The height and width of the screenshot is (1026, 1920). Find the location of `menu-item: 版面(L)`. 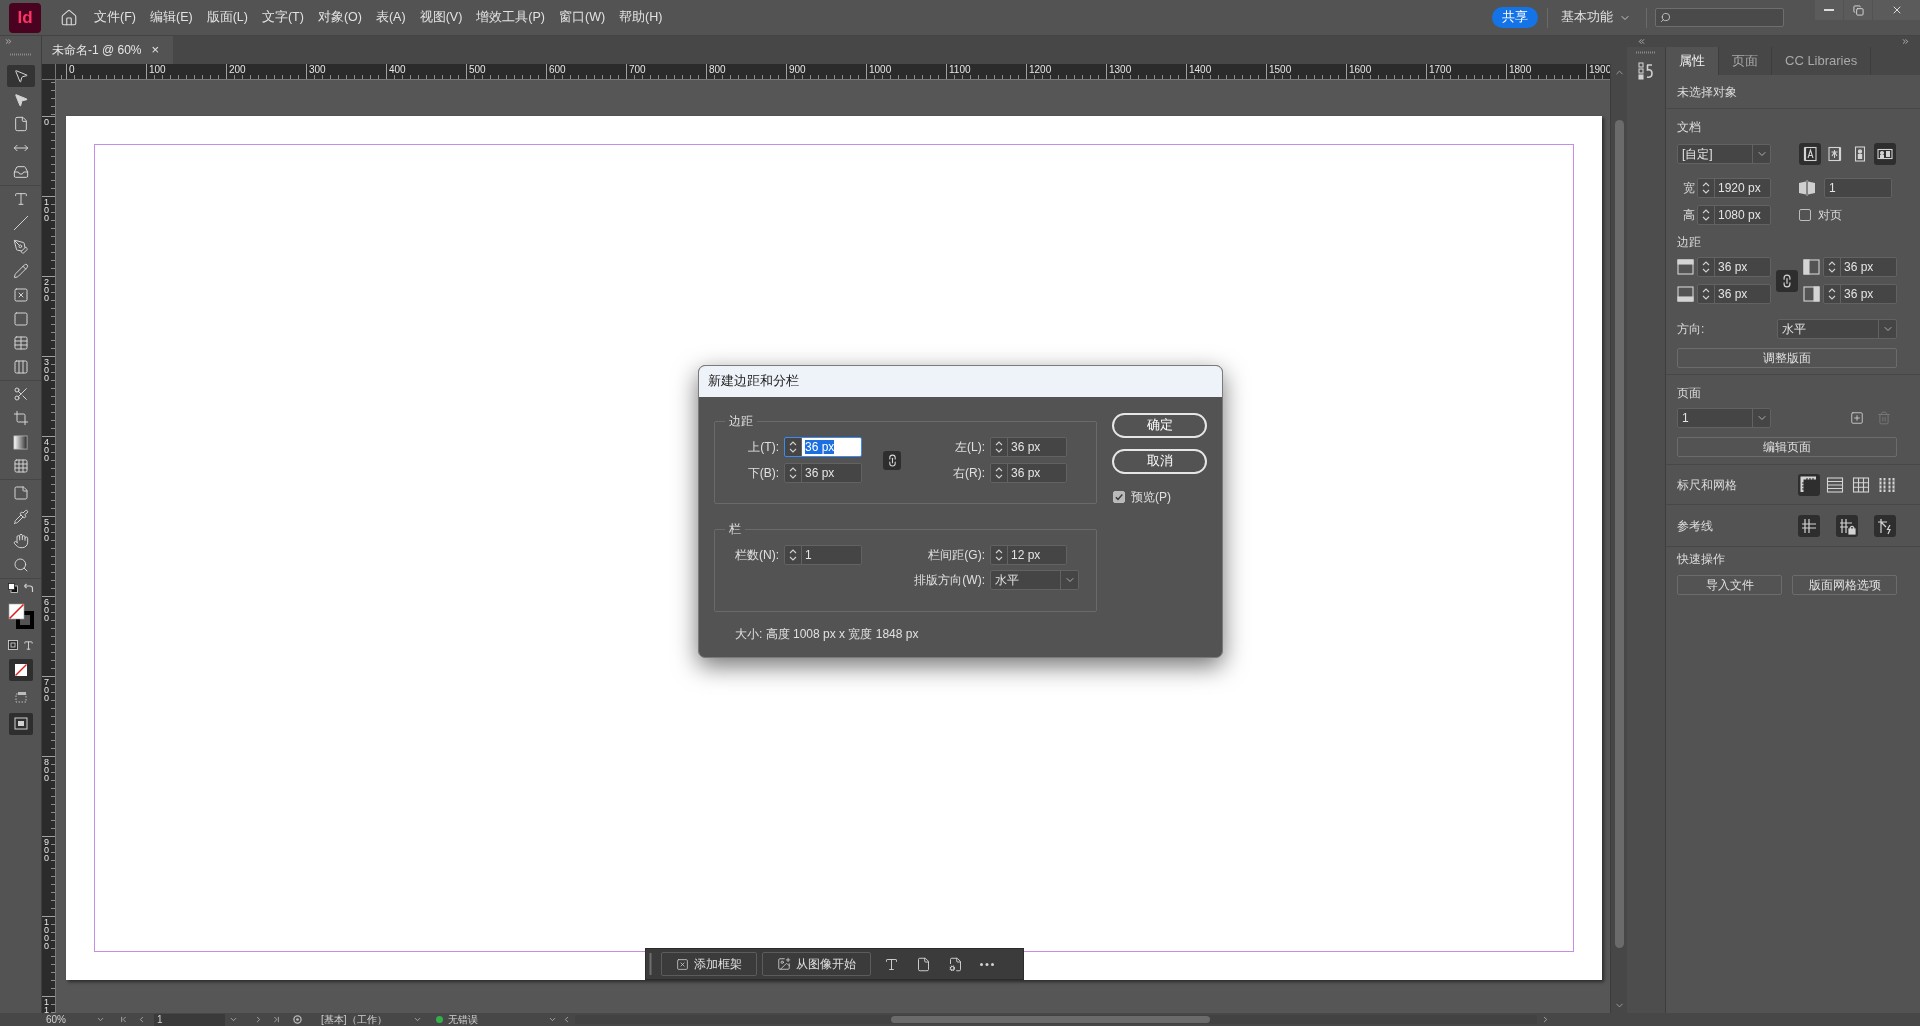

menu-item: 版面(L) is located at coordinates (227, 17).